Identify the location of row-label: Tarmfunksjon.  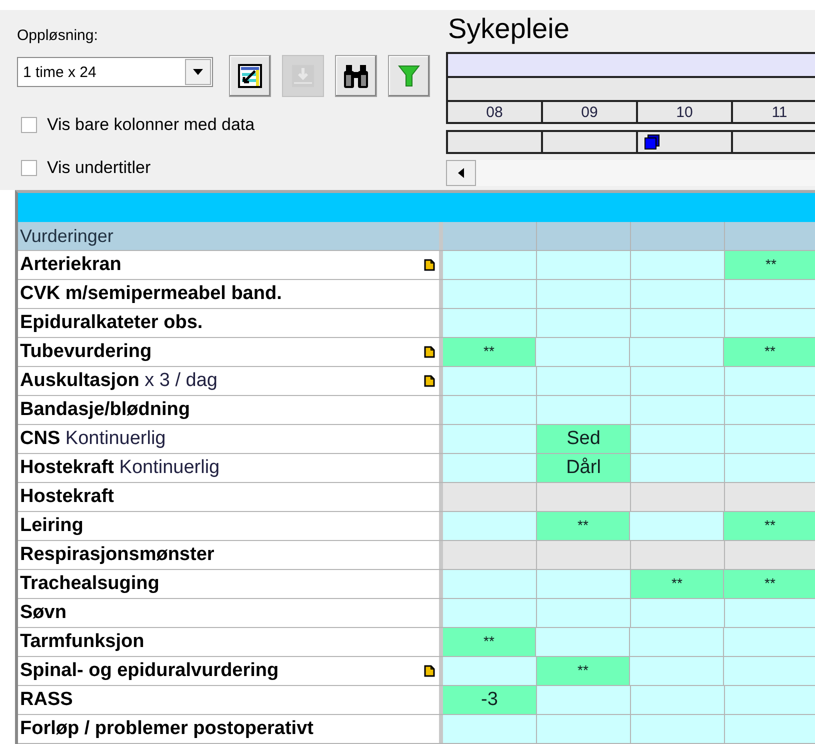
(83, 642).